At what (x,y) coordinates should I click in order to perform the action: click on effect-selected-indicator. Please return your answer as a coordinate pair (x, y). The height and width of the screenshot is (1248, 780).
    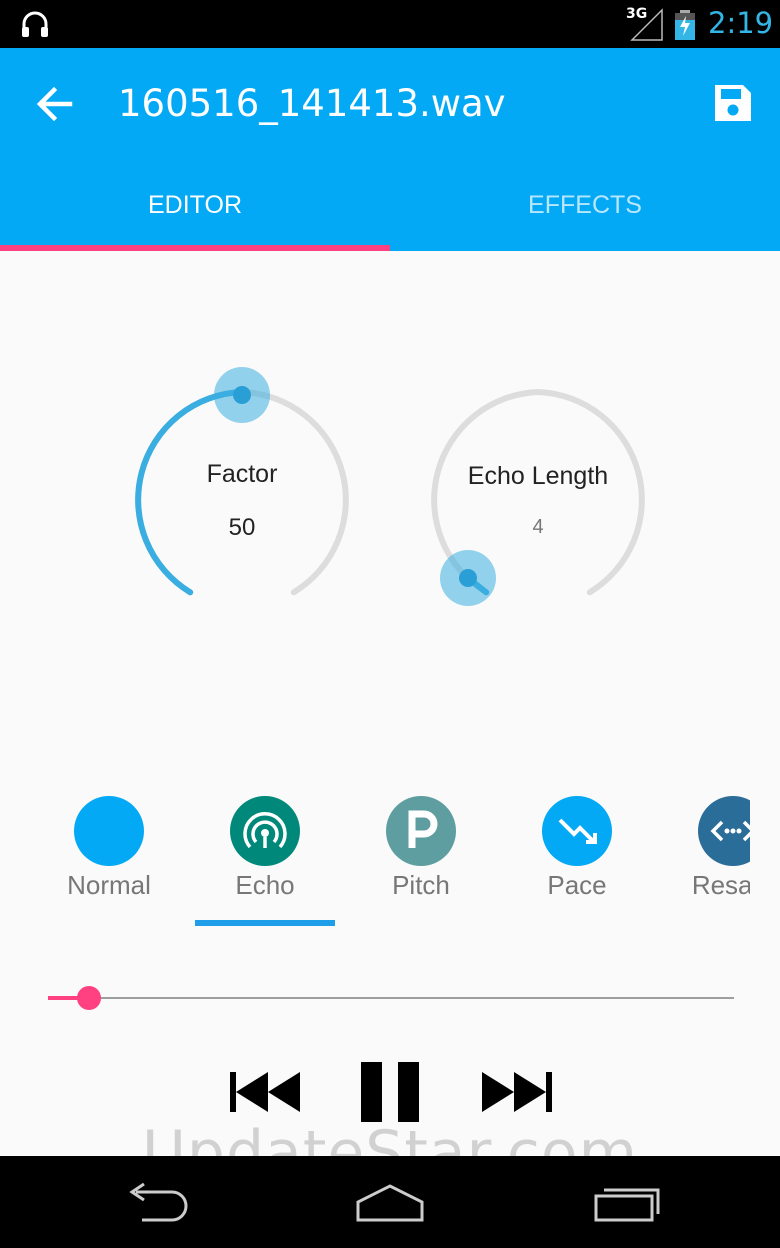
    Looking at the image, I should click on (265, 923).